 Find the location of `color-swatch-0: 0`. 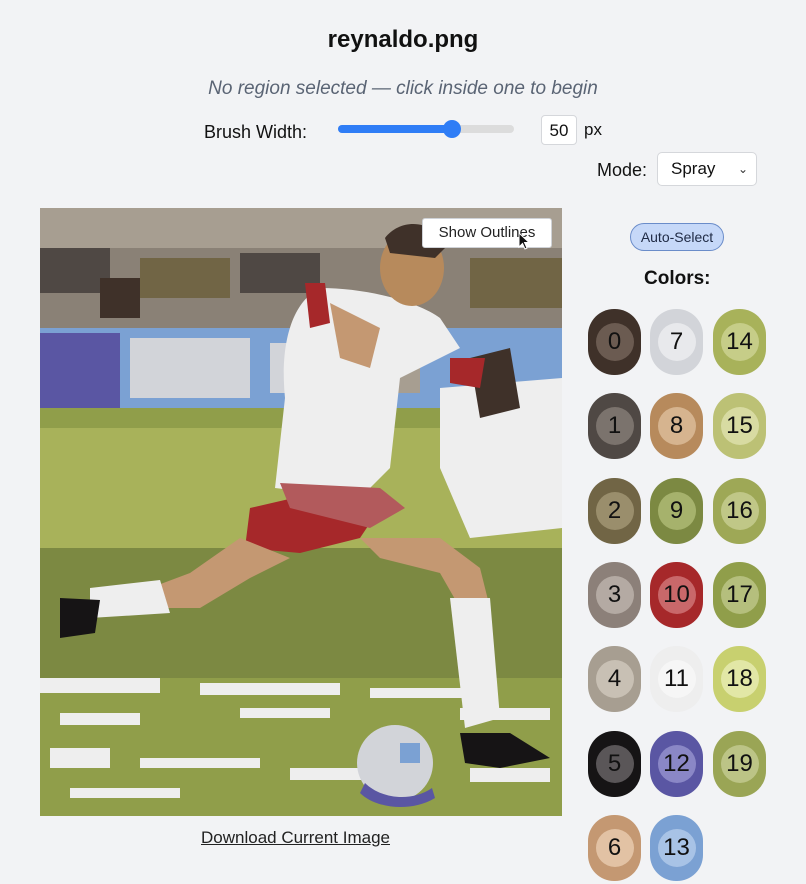

color-swatch-0: 0 is located at coordinates (614, 342).